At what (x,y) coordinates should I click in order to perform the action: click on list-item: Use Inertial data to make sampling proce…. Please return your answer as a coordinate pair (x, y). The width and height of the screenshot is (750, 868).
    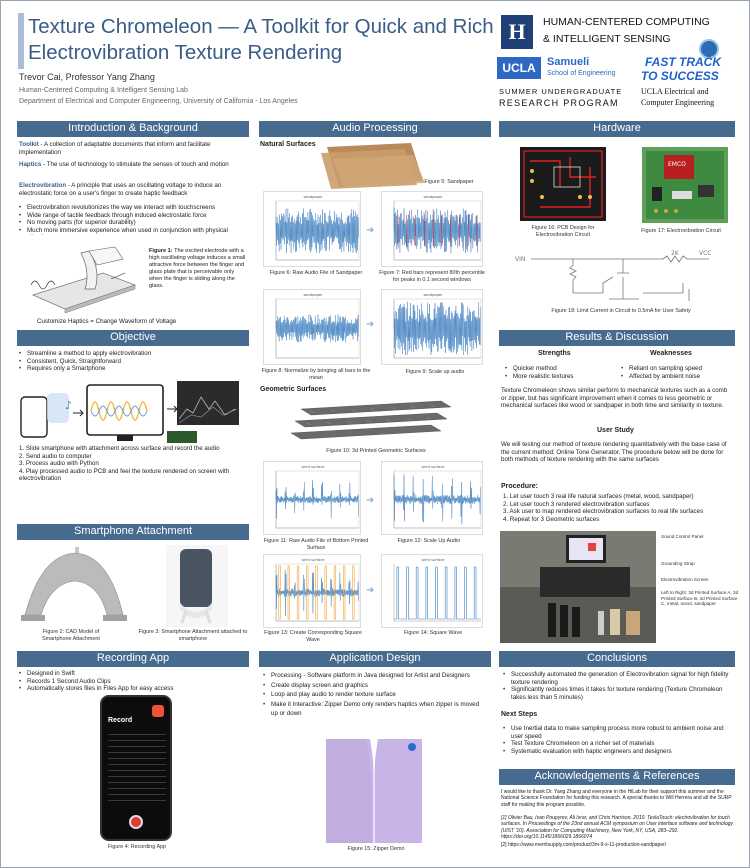
    Looking at the image, I should click on (618, 732).